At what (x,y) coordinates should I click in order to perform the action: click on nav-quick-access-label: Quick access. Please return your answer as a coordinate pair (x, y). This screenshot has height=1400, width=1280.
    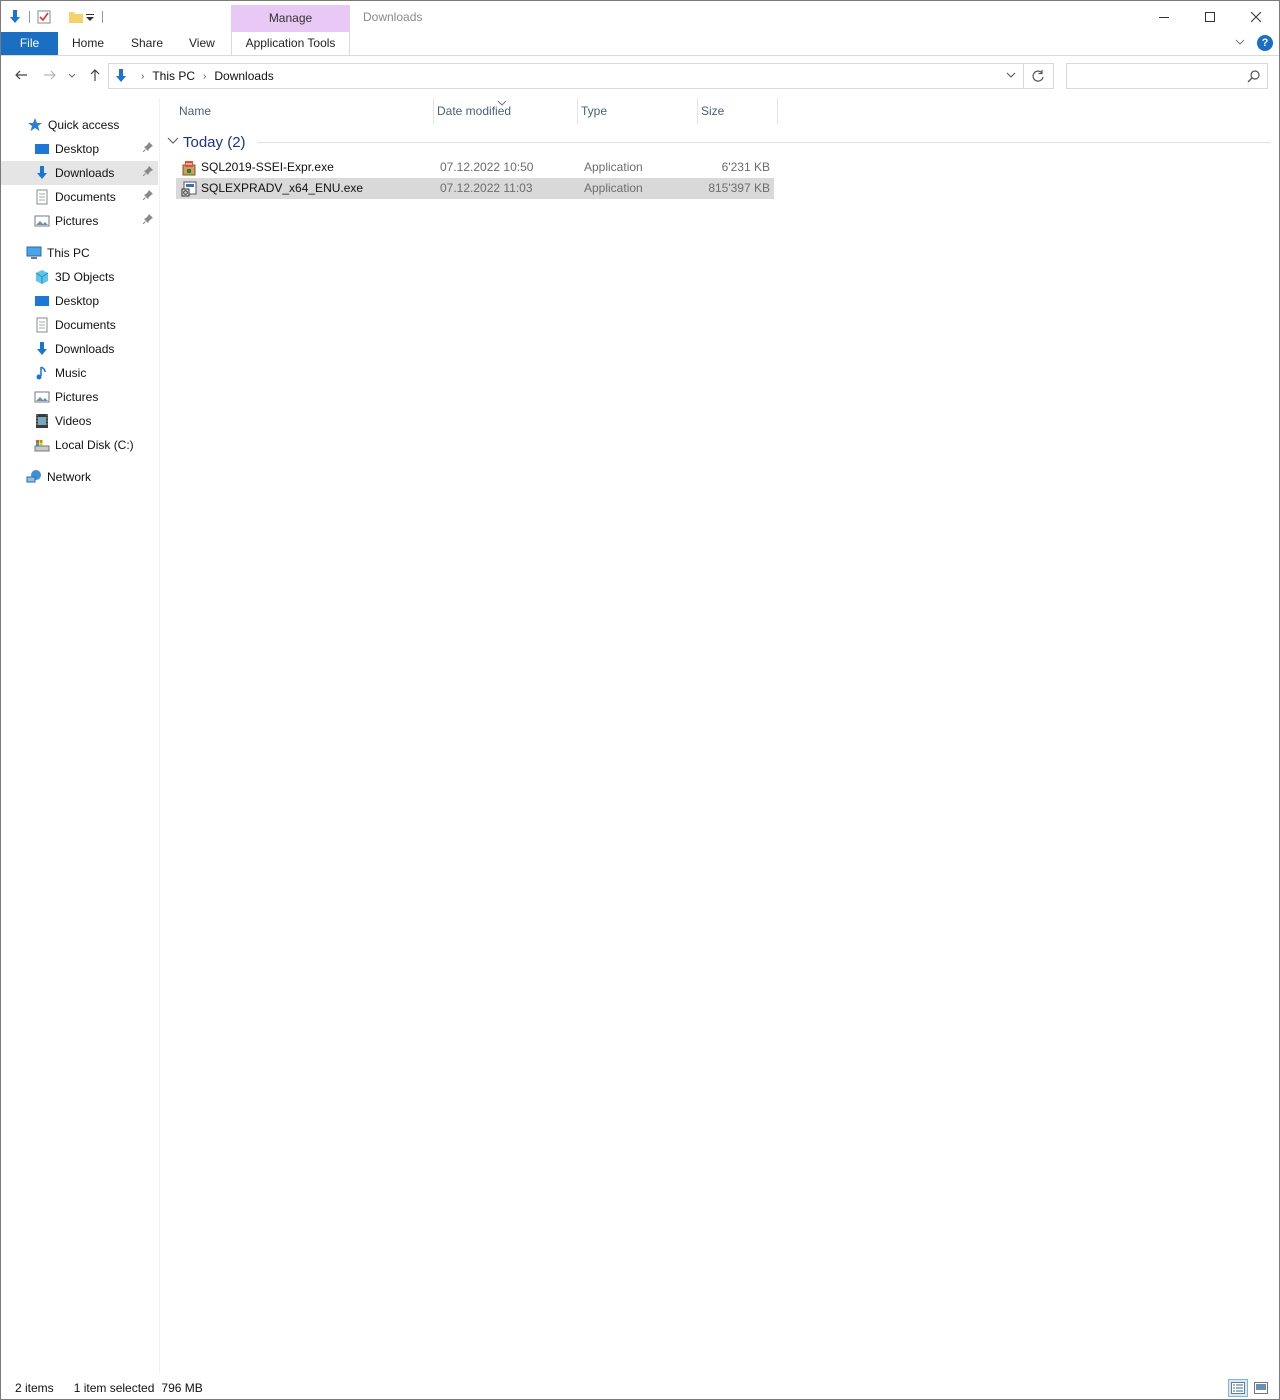
    Looking at the image, I should click on (84, 125).